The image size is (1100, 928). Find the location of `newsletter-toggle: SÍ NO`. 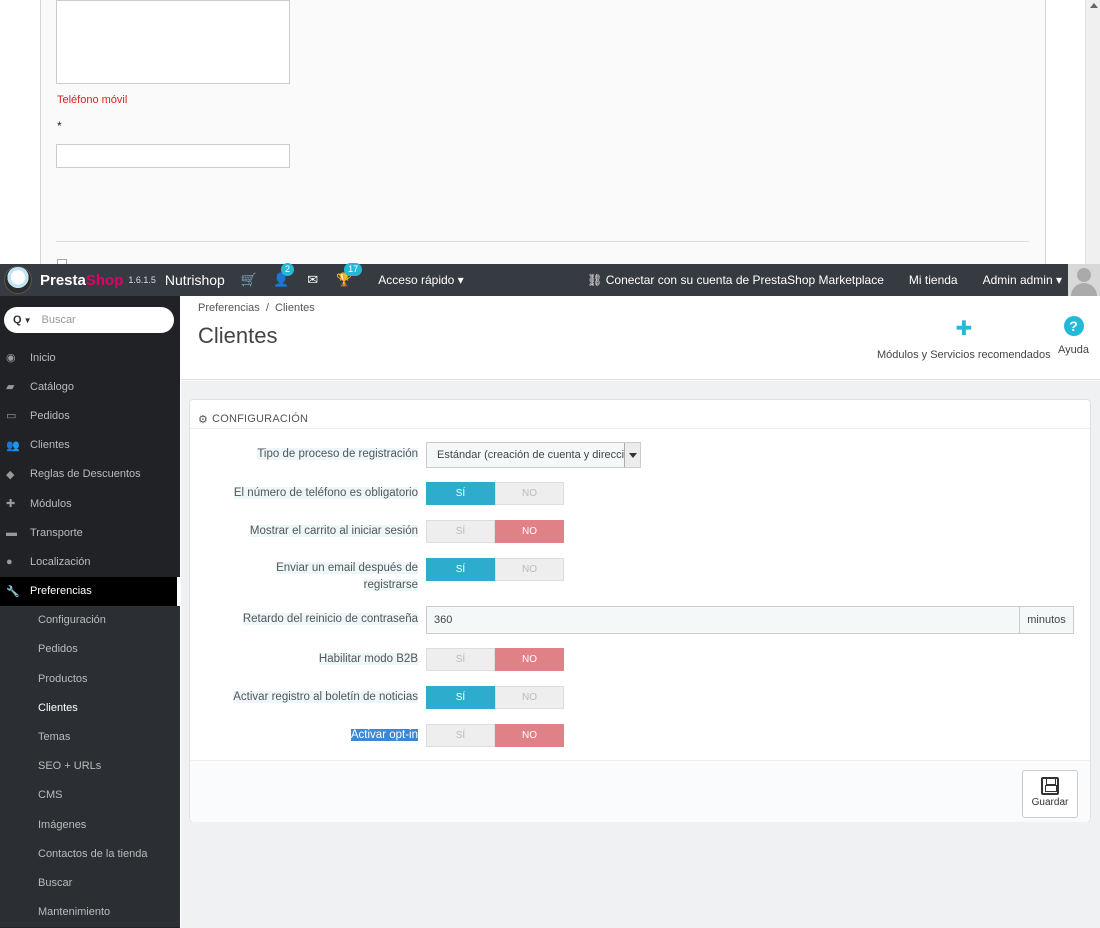

newsletter-toggle: SÍ NO is located at coordinates (495, 697).